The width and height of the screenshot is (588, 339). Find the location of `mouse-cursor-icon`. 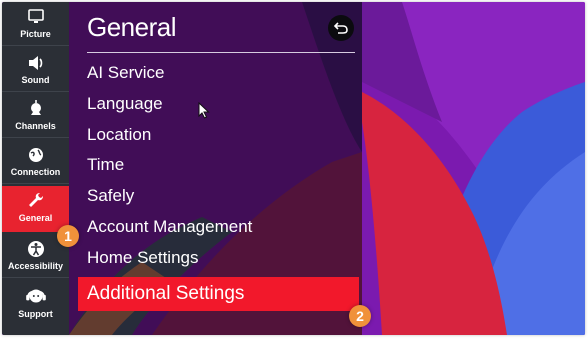

mouse-cursor-icon is located at coordinates (204, 110).